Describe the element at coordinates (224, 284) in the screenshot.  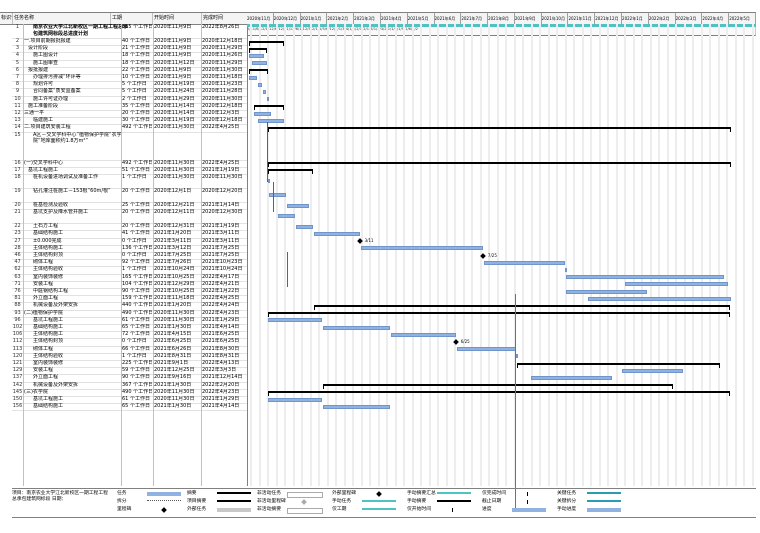
I see `cell-end: 2022年4月21日` at that location.